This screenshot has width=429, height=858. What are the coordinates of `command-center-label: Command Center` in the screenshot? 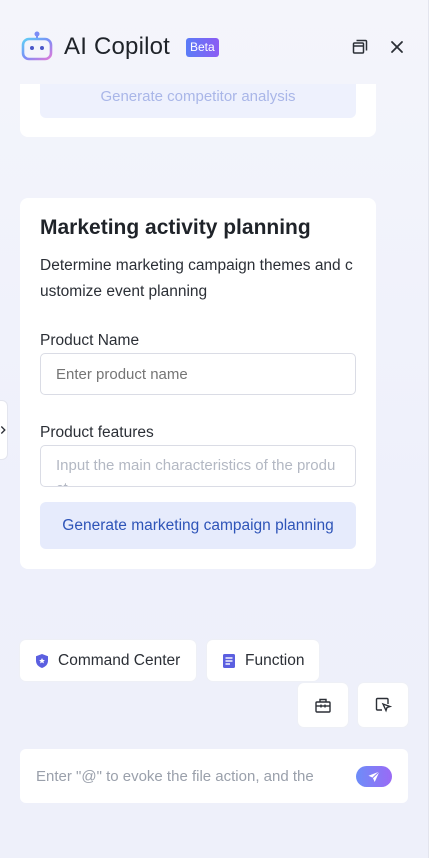 It's located at (119, 660).